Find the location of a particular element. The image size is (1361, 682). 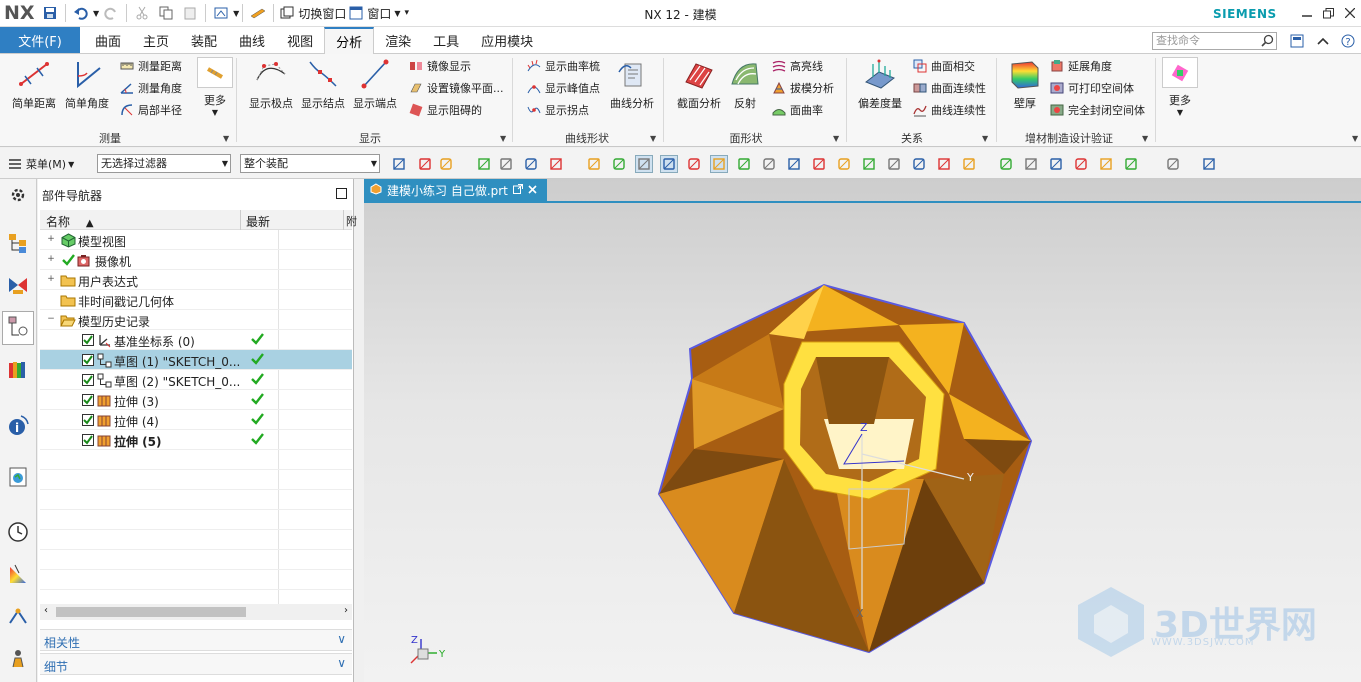

zoom-icon is located at coordinates (969, 164).